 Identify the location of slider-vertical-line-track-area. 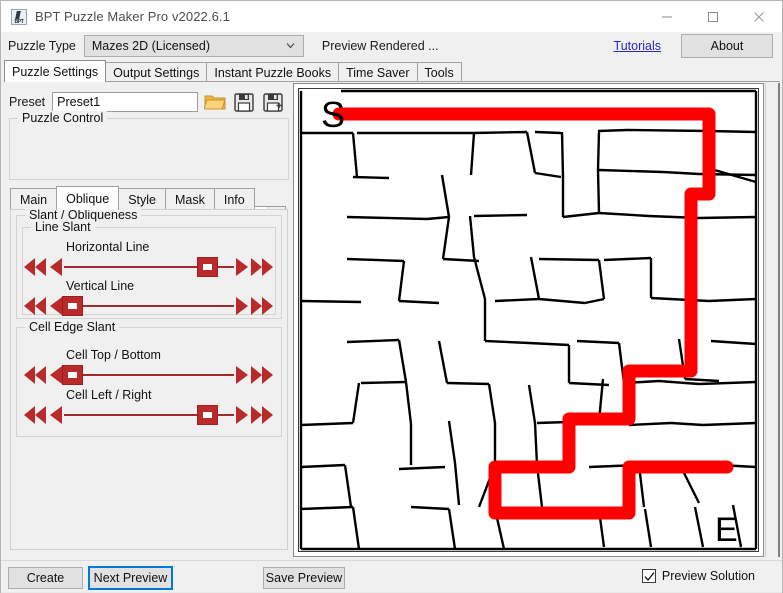
(149, 306).